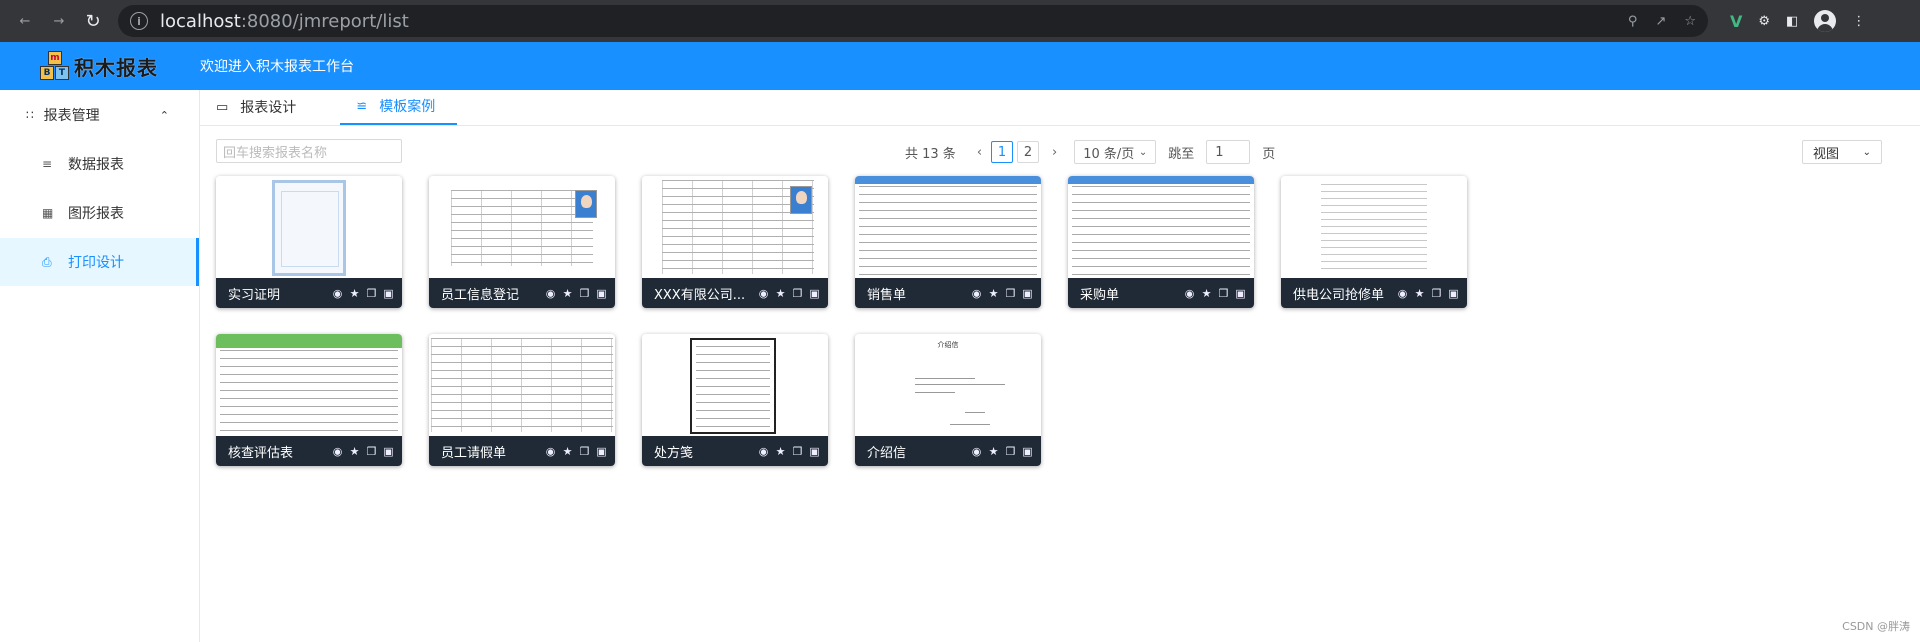  What do you see at coordinates (139, 21) in the screenshot?
I see `site-info-icon: i` at bounding box center [139, 21].